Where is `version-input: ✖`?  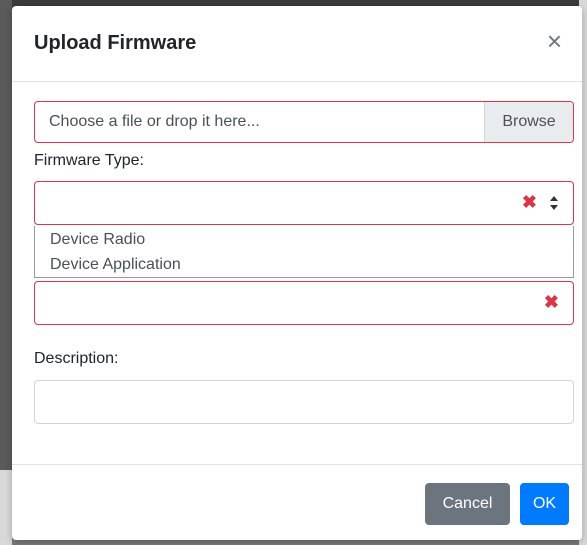 version-input: ✖ is located at coordinates (304, 303).